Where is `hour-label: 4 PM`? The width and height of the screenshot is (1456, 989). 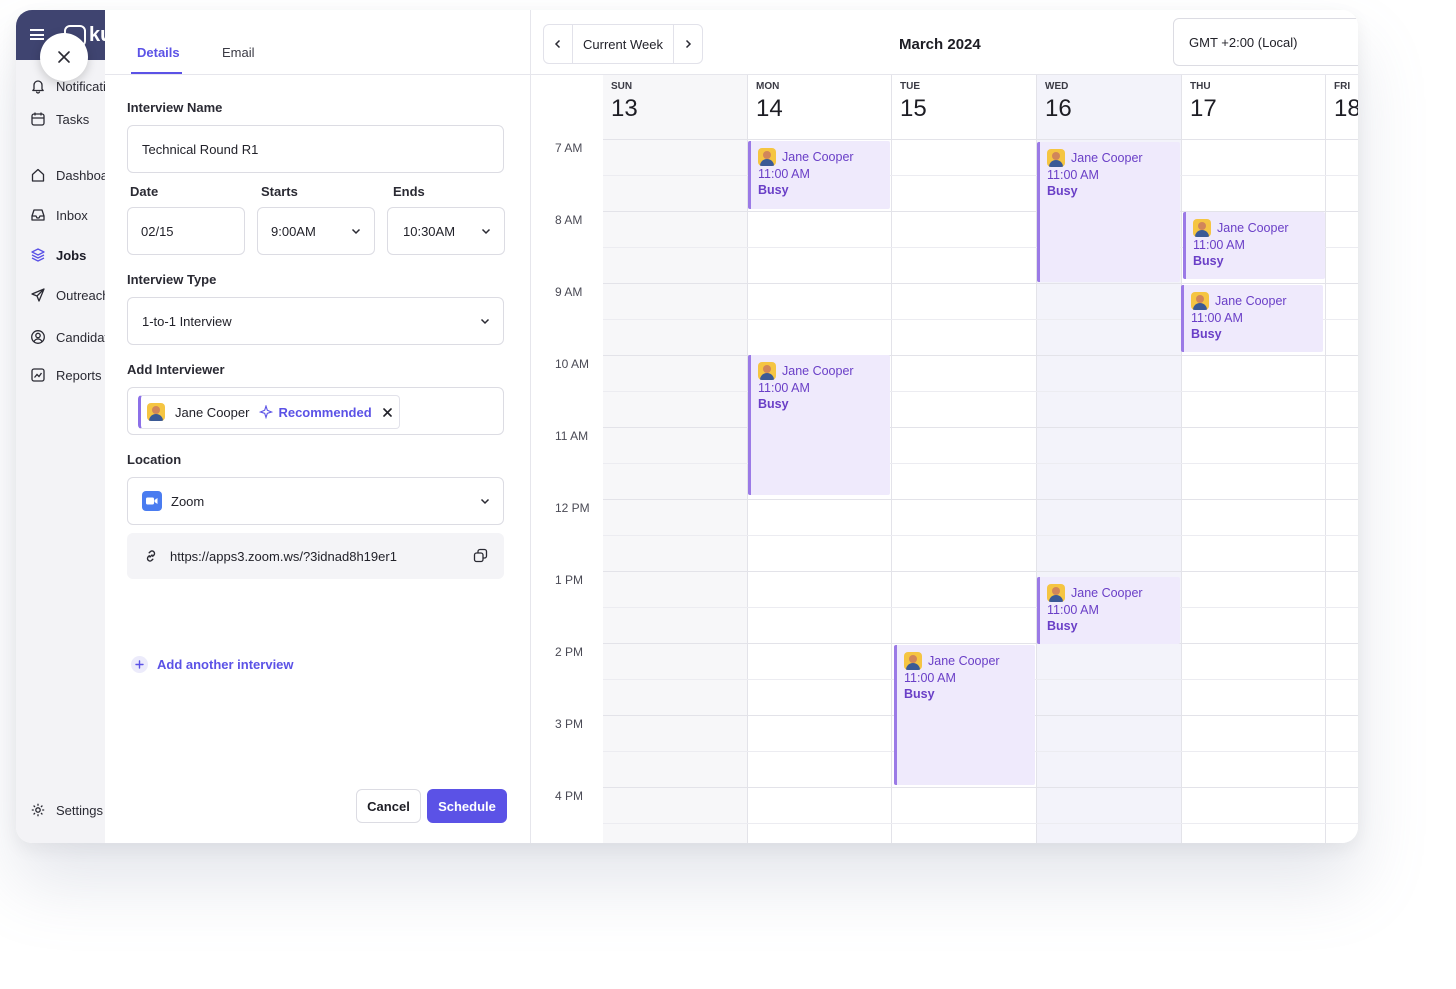 hour-label: 4 PM is located at coordinates (569, 796).